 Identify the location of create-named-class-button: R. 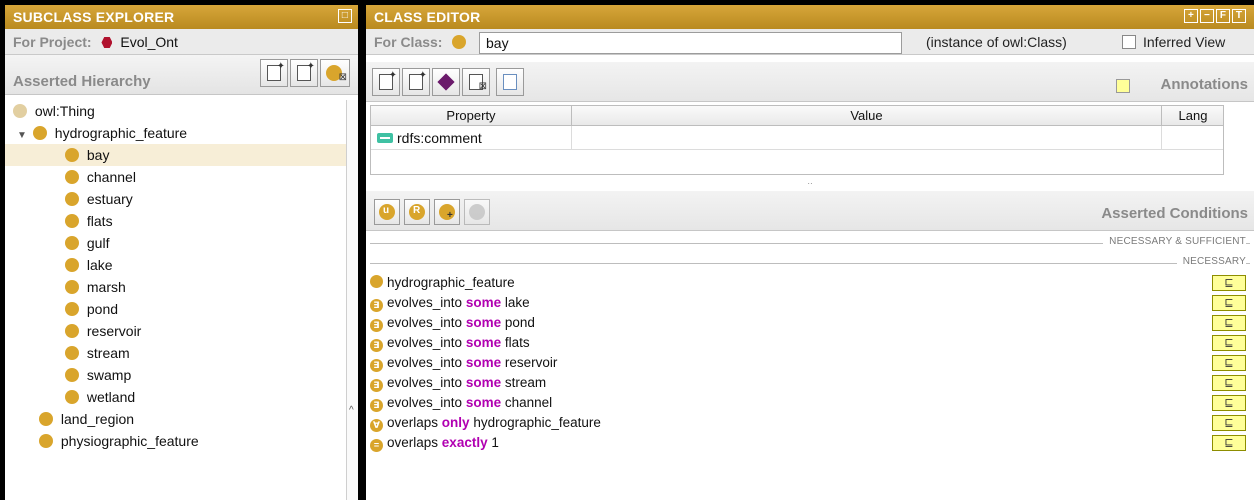
(417, 212).